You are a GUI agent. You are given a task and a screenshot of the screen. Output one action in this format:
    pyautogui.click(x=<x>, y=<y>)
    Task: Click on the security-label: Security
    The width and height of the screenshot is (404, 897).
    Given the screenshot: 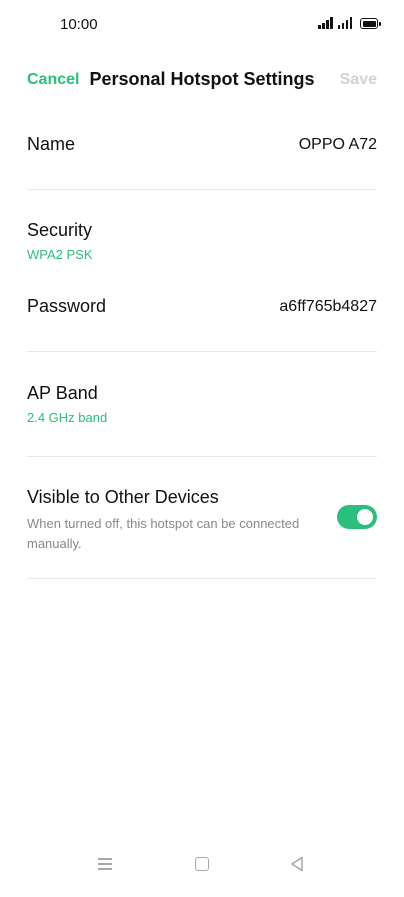 What is the action you would take?
    pyautogui.click(x=60, y=230)
    